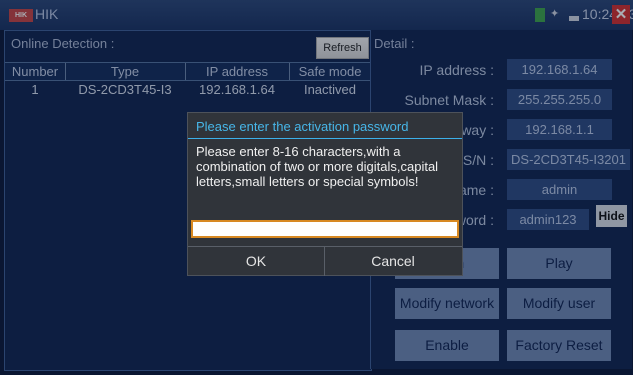 This screenshot has width=633, height=375. What do you see at coordinates (302, 126) in the screenshot?
I see `dialog-title: Please enter the activation password` at bounding box center [302, 126].